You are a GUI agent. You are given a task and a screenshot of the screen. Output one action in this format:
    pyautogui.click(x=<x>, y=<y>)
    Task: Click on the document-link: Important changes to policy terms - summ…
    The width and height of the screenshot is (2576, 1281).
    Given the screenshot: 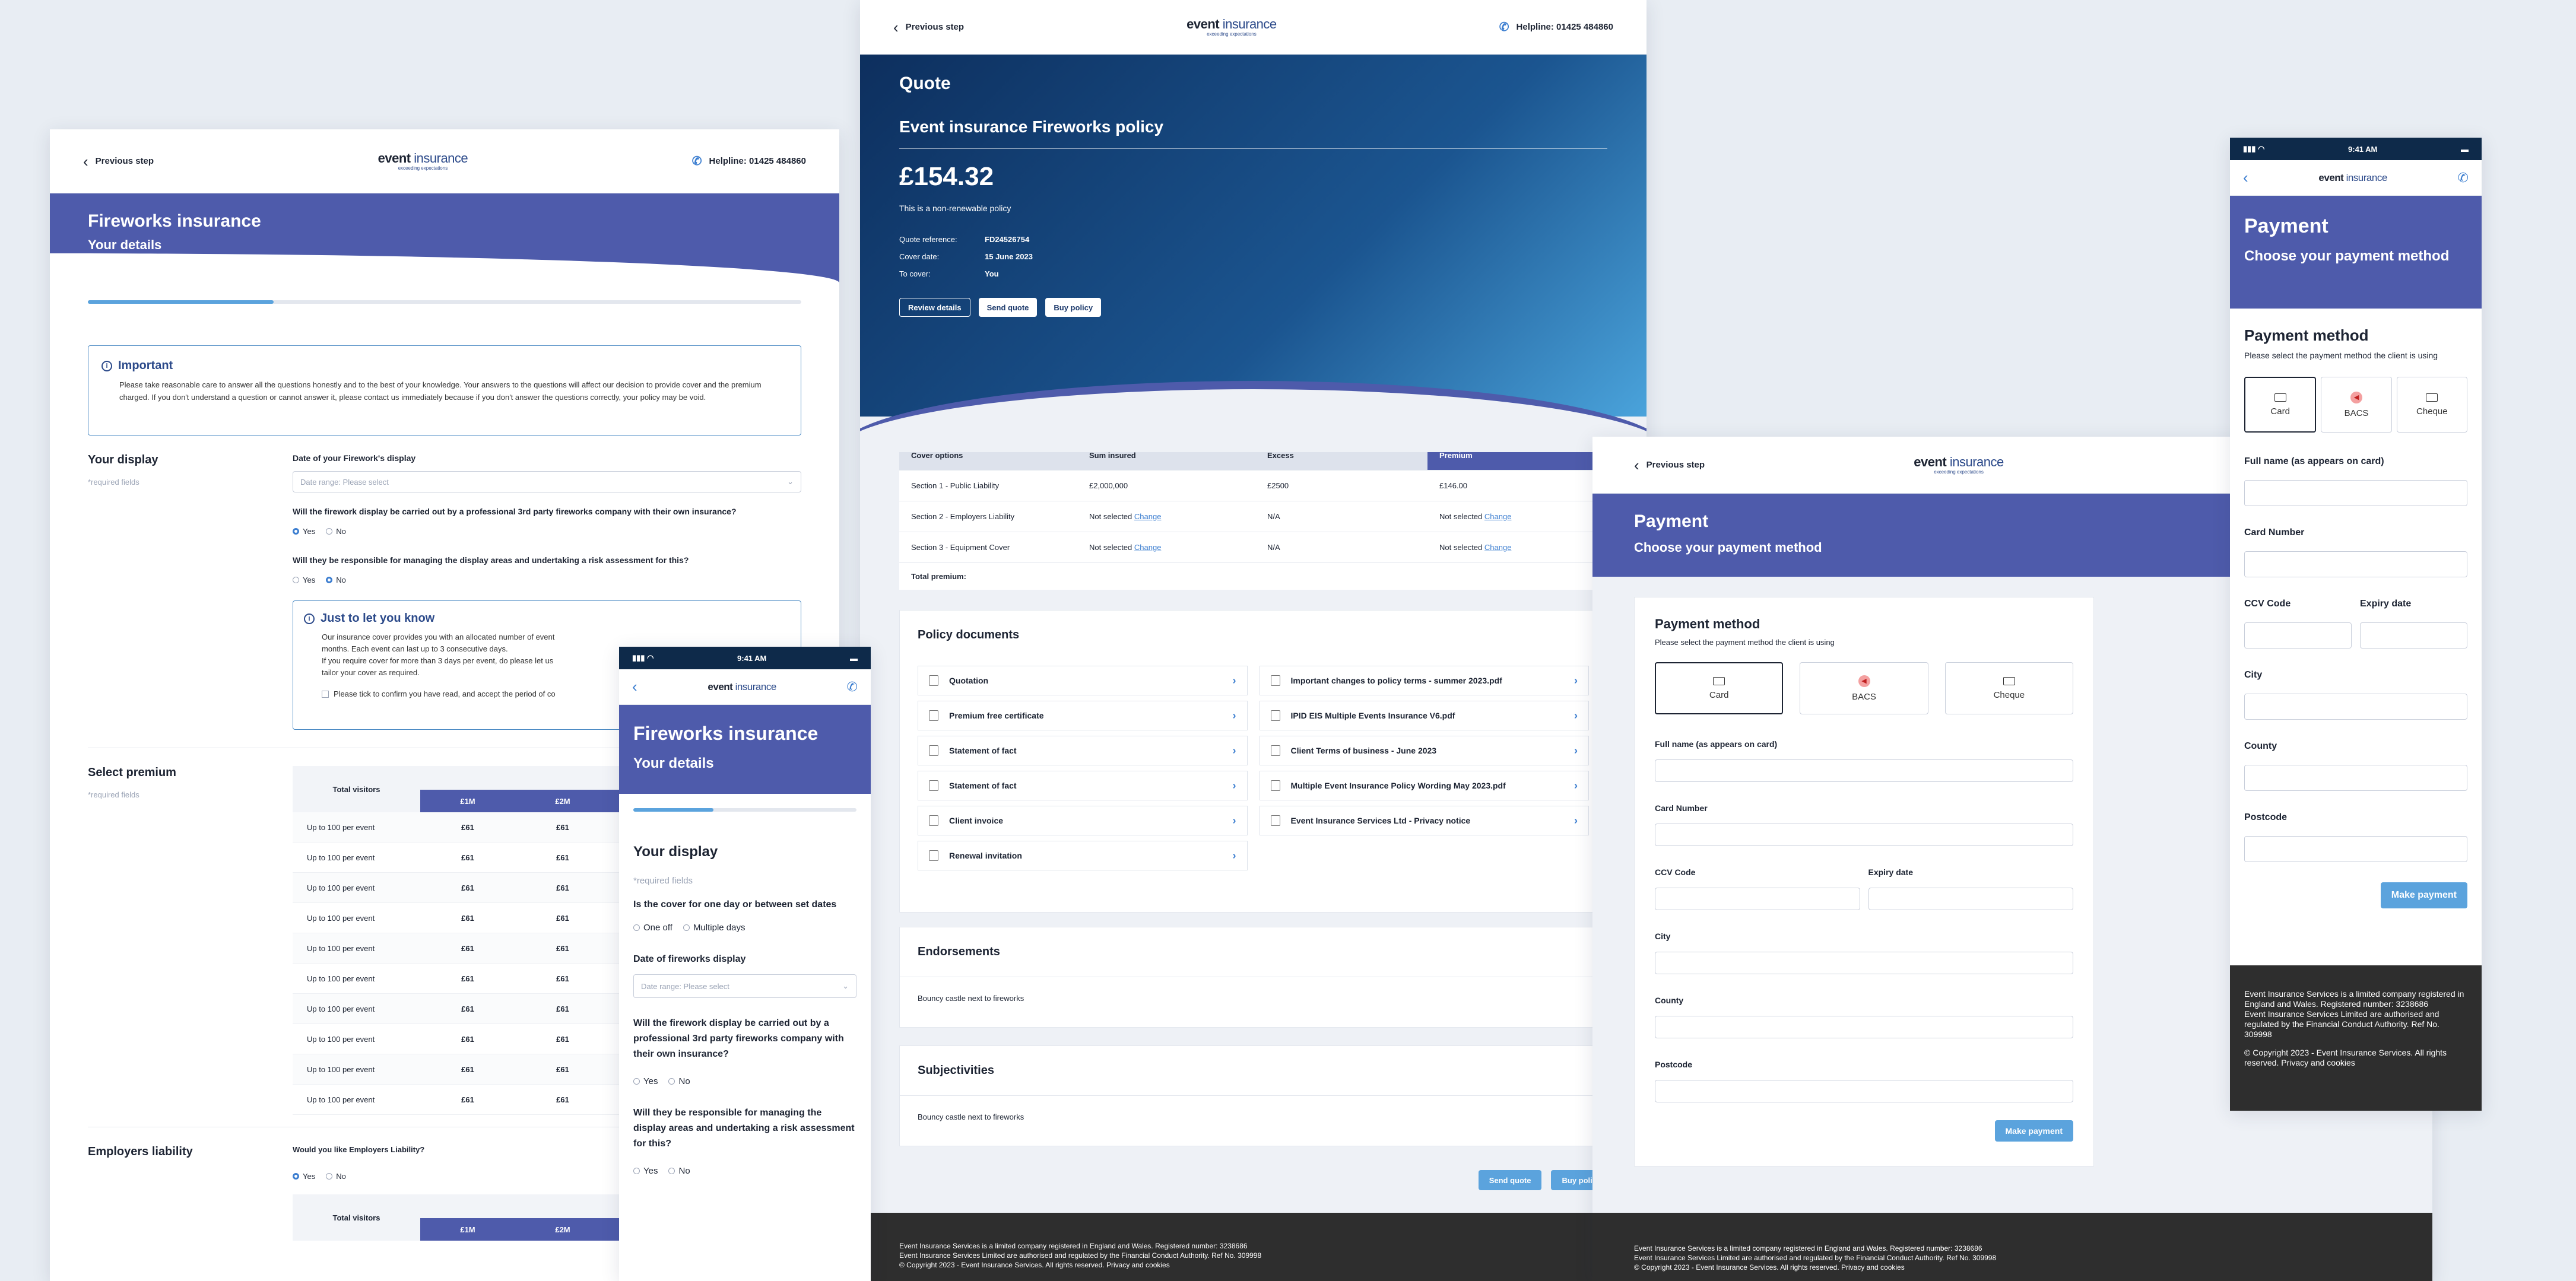 What is the action you would take?
    pyautogui.click(x=1424, y=681)
    